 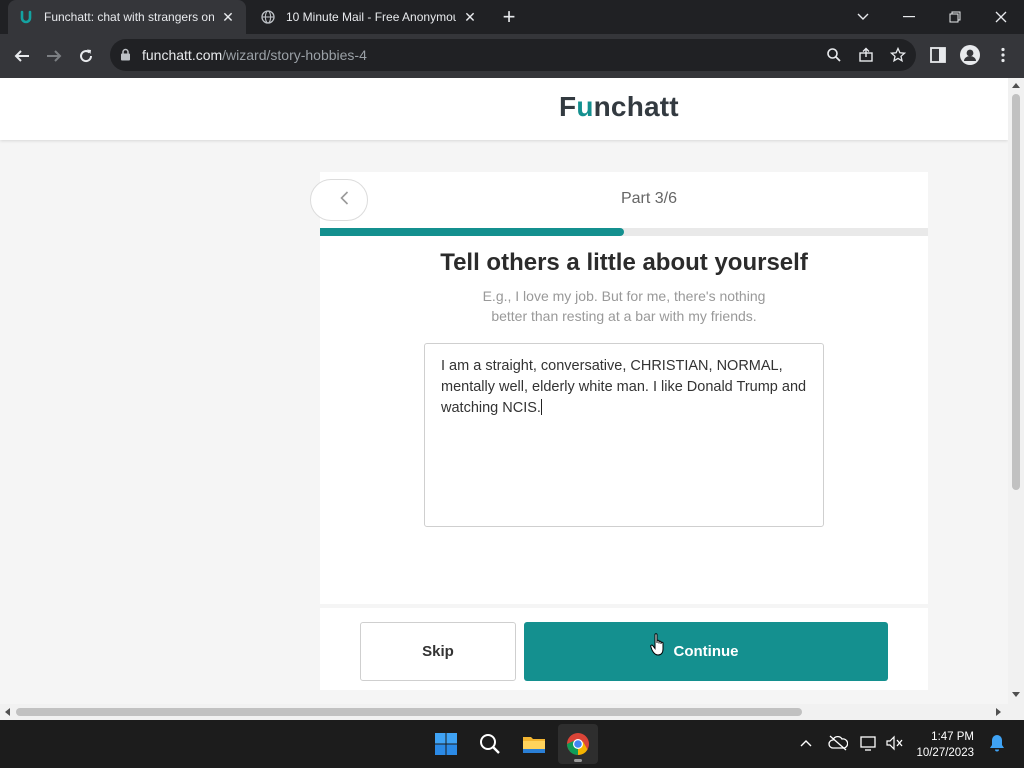 What do you see at coordinates (1003, 55) in the screenshot?
I see `more-menu-icon` at bounding box center [1003, 55].